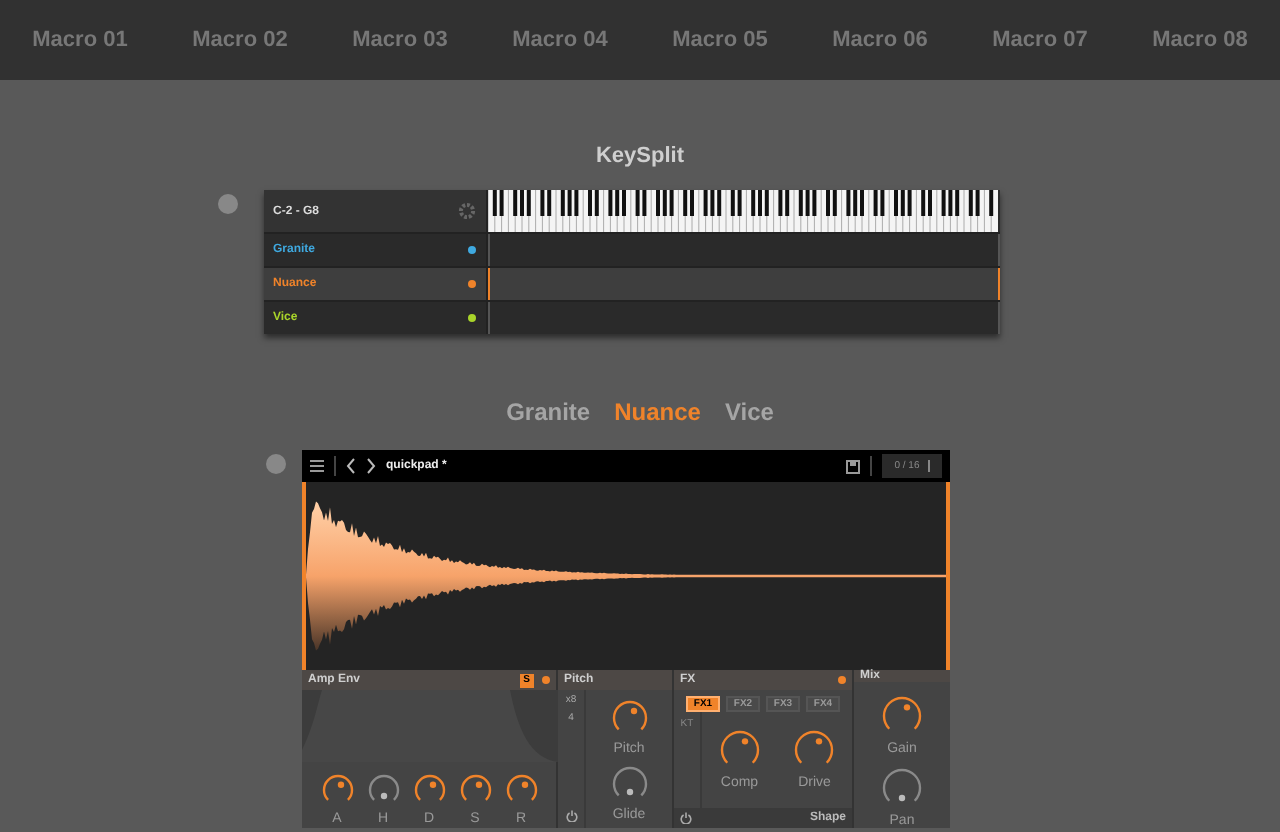 This screenshot has width=1280, height=832. I want to click on settings-icon, so click(466, 211).